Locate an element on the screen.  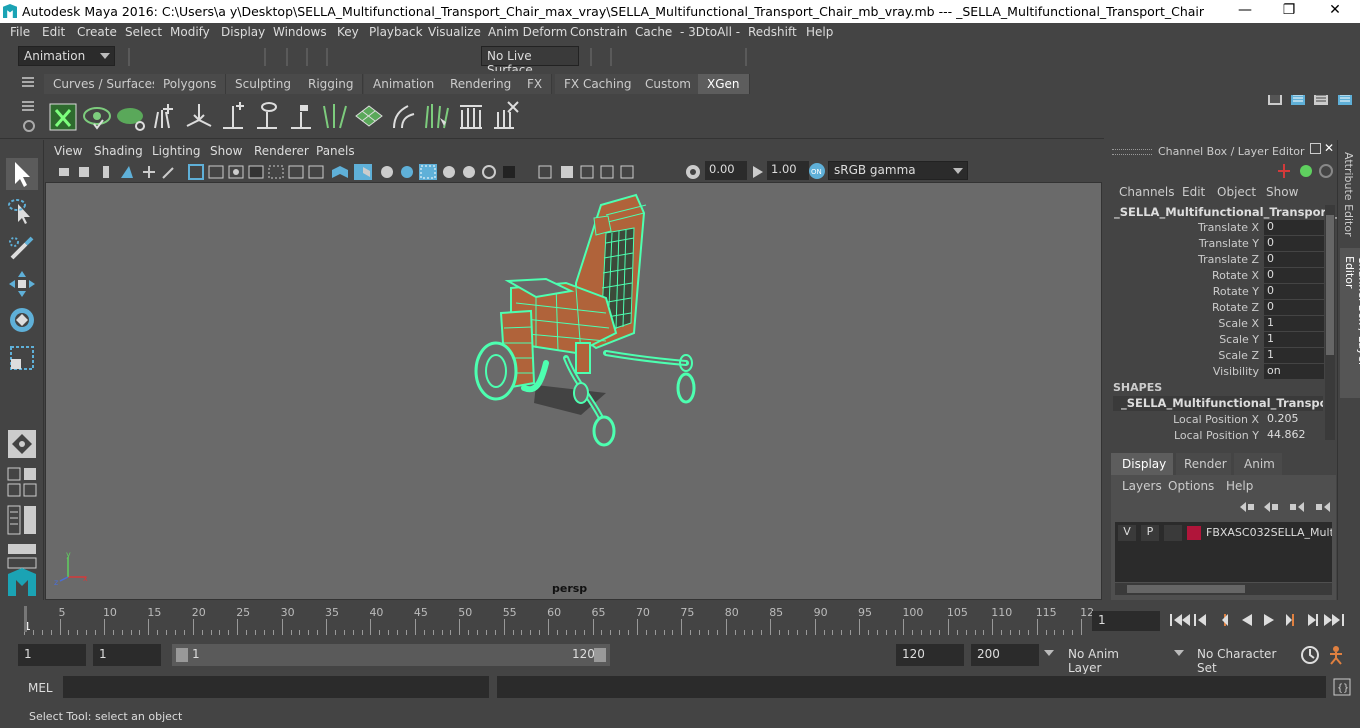
layer-tab-render: Render is located at coordinates (1203, 464).